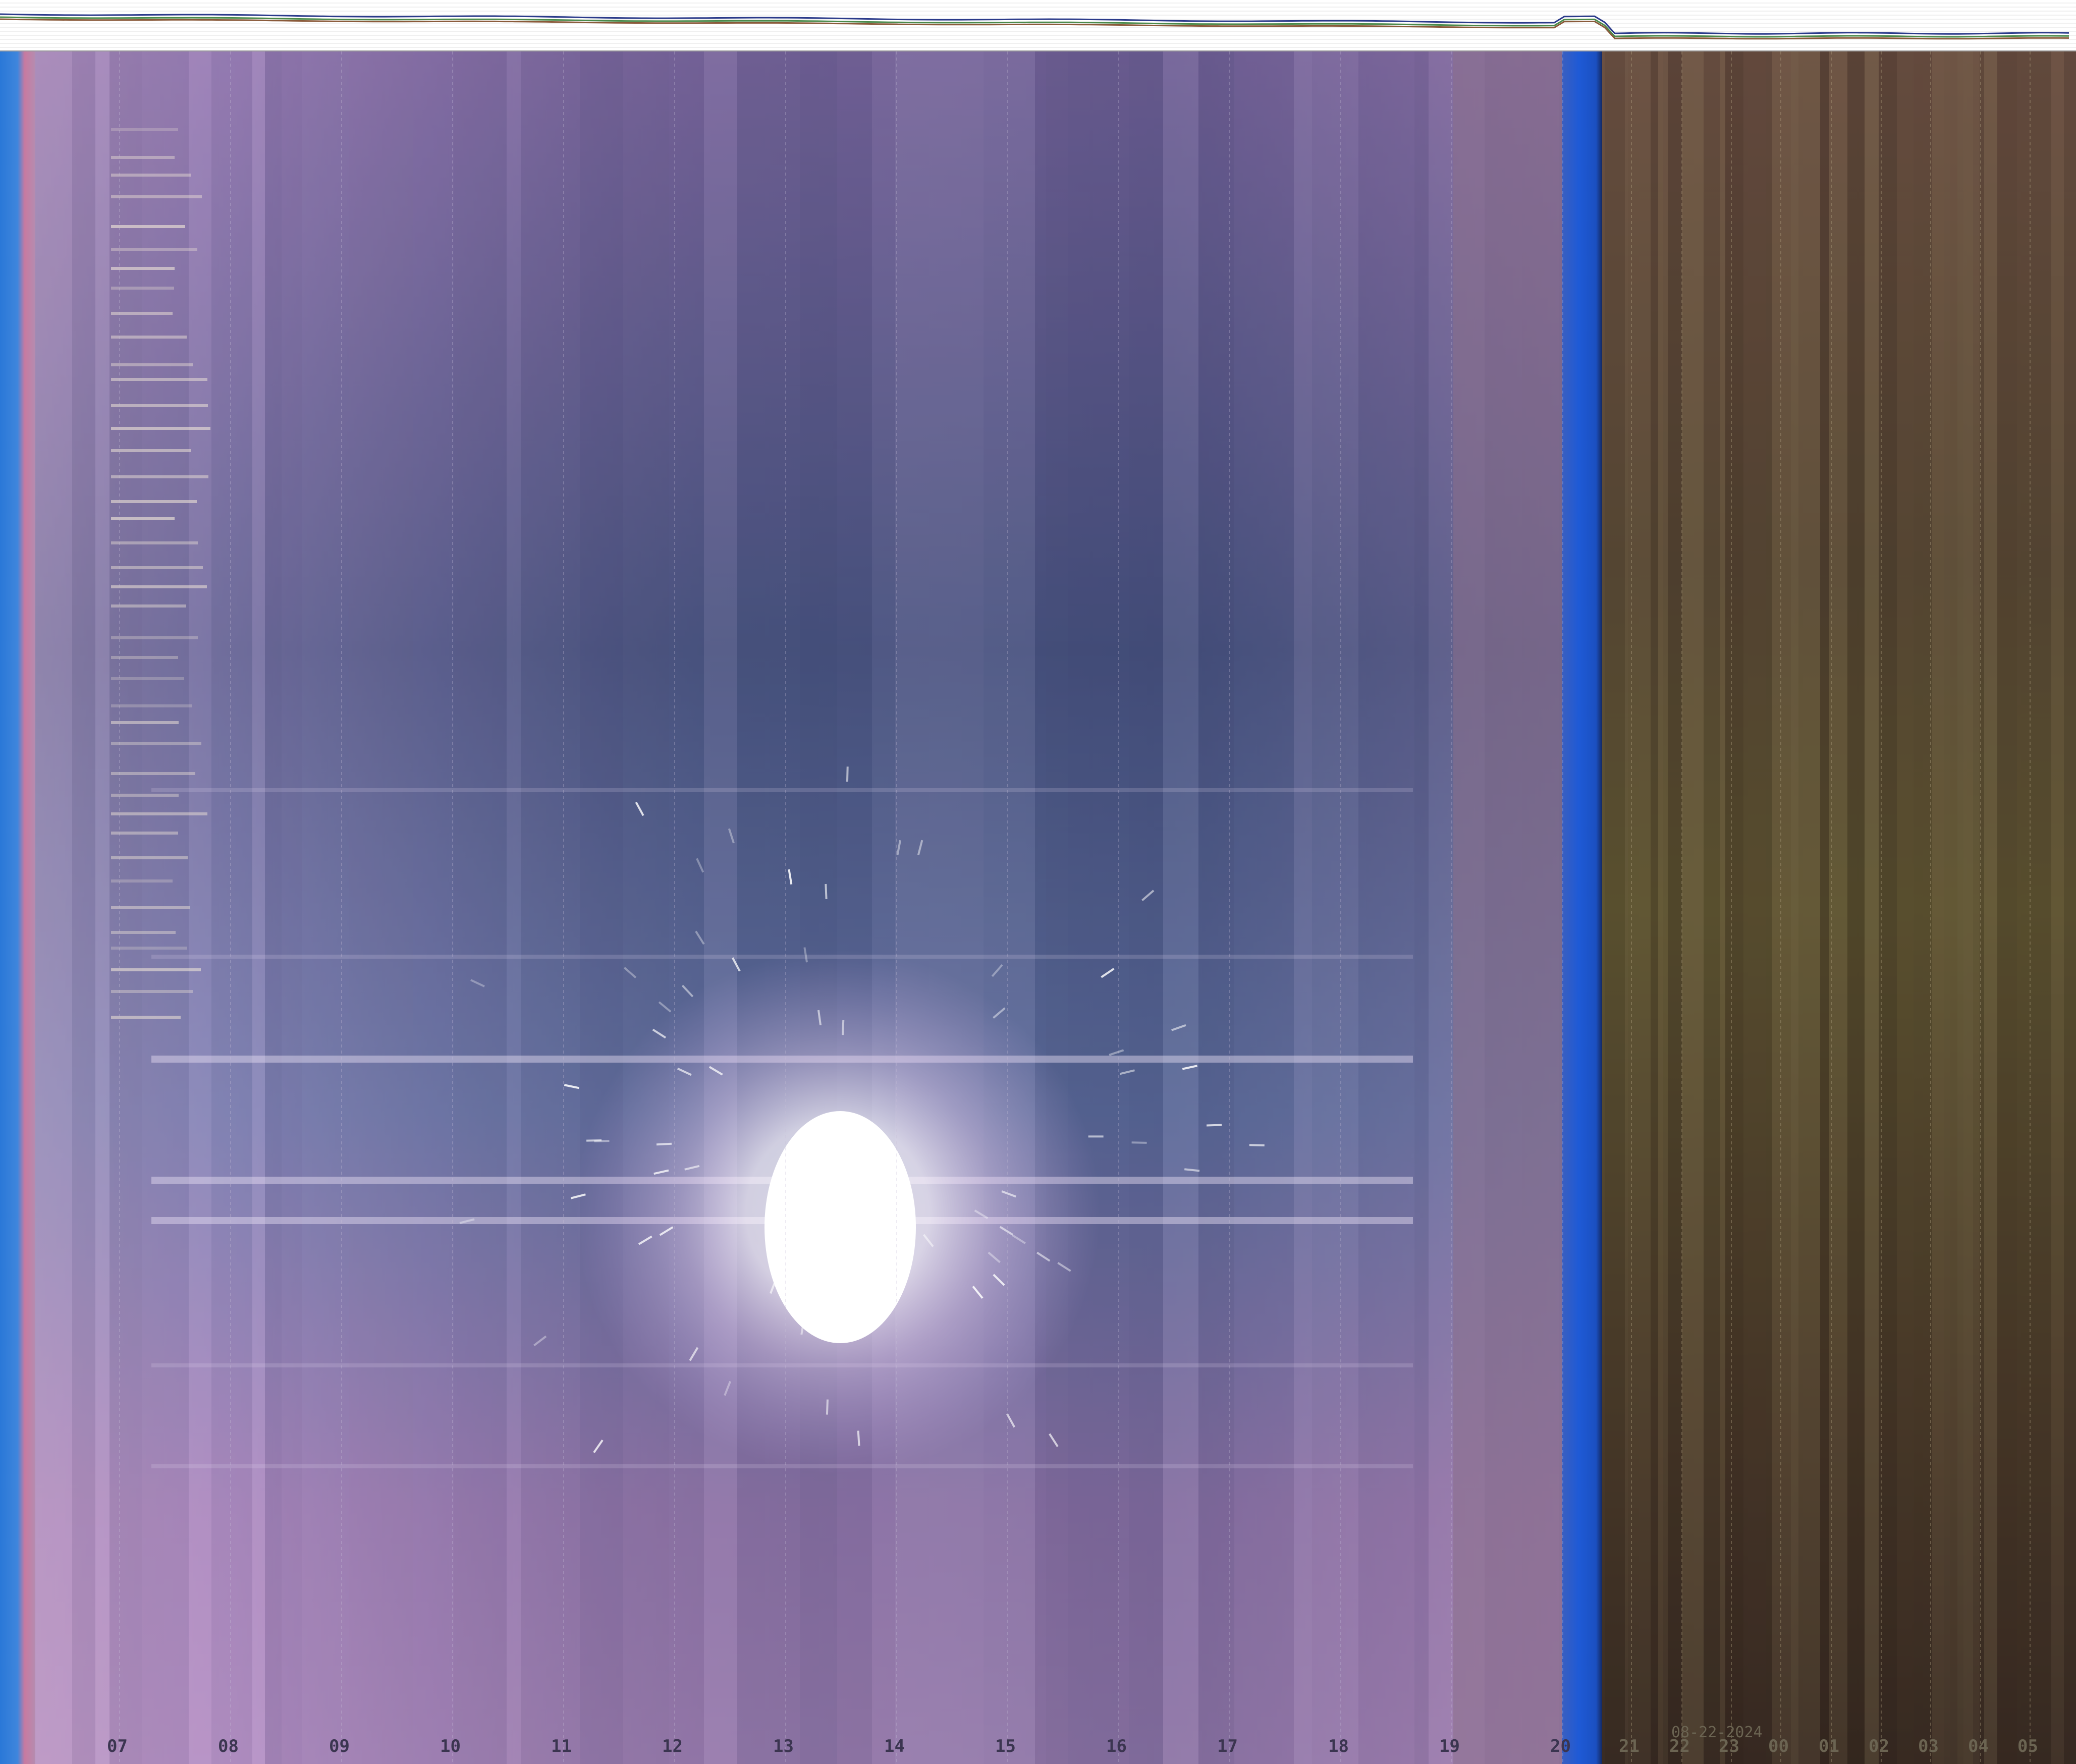 This screenshot has height=1764, width=2076. I want to click on hour-label: 05, so click(2027, 1746).